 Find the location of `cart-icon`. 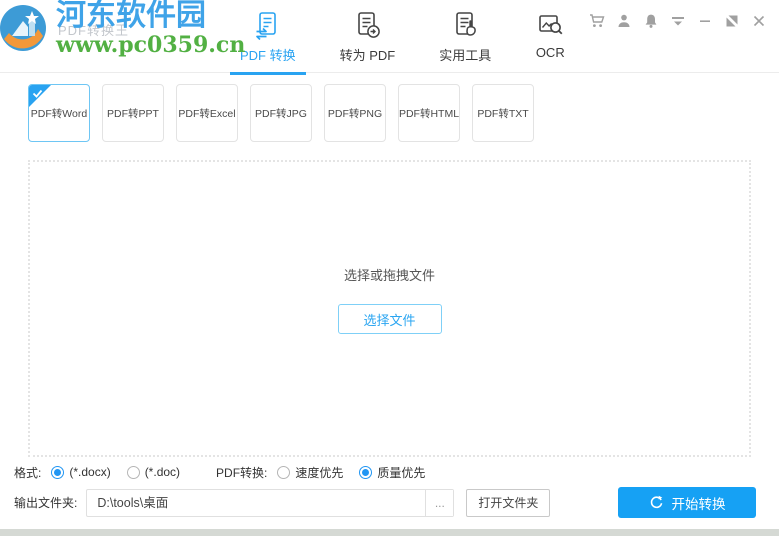

cart-icon is located at coordinates (596, 20).